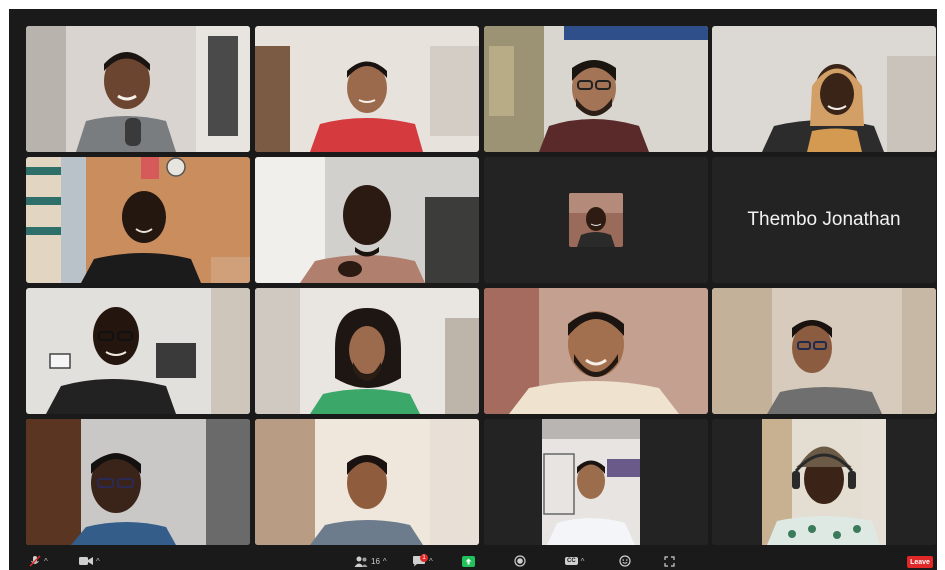 The image size is (945, 570). I want to click on mute-button: ^, so click(38, 561).